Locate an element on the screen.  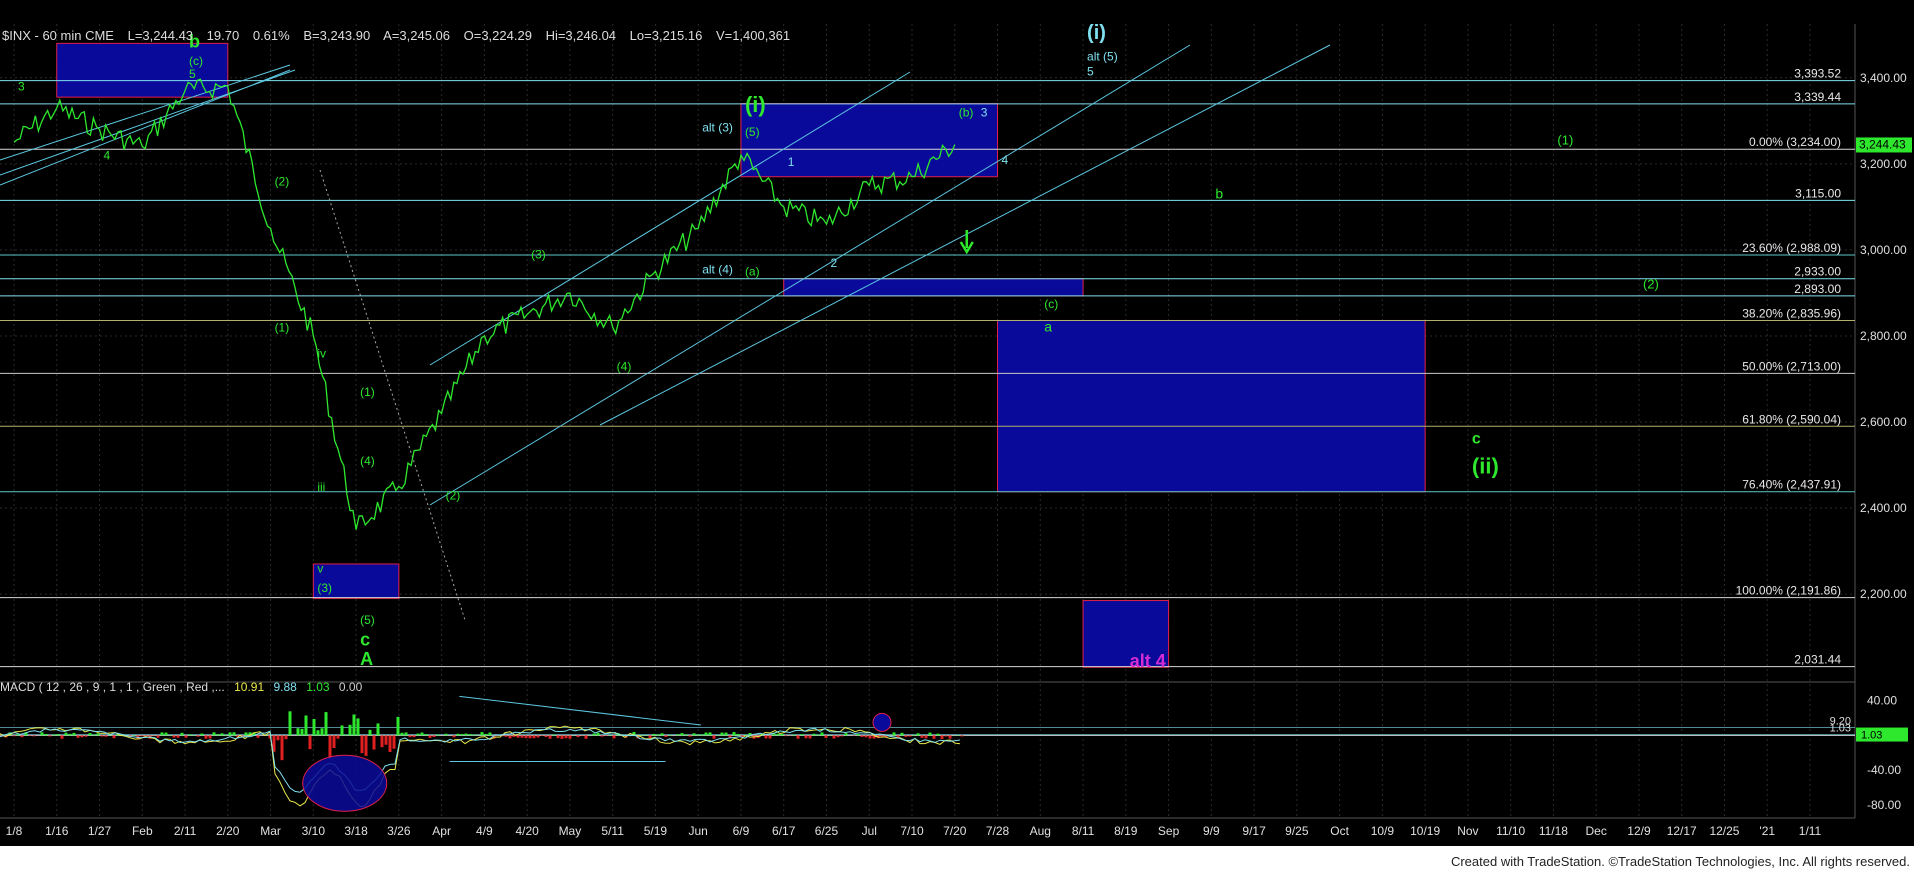
wave-label: a is located at coordinates (1048, 327).